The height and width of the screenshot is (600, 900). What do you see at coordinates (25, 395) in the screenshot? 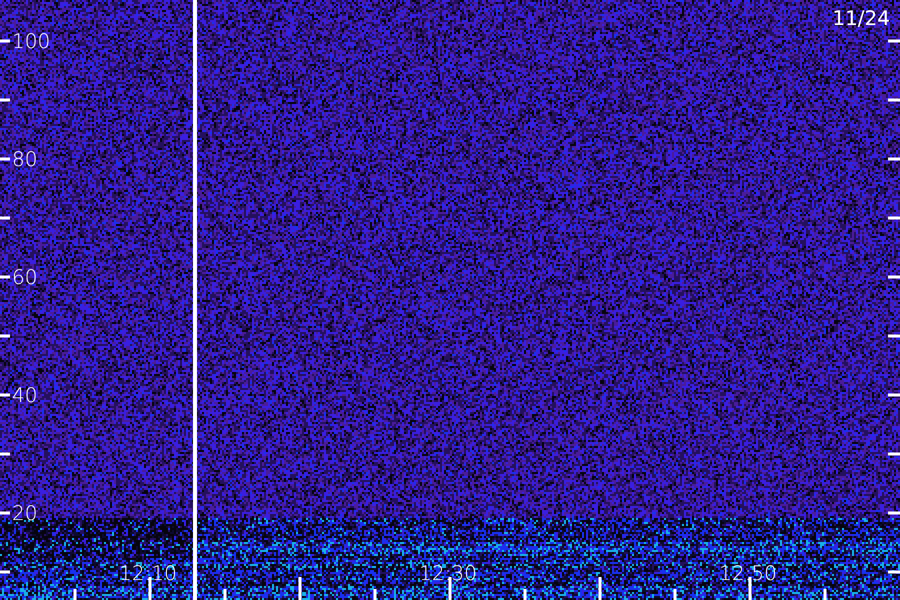
I see `axis-label: 40` at bounding box center [25, 395].